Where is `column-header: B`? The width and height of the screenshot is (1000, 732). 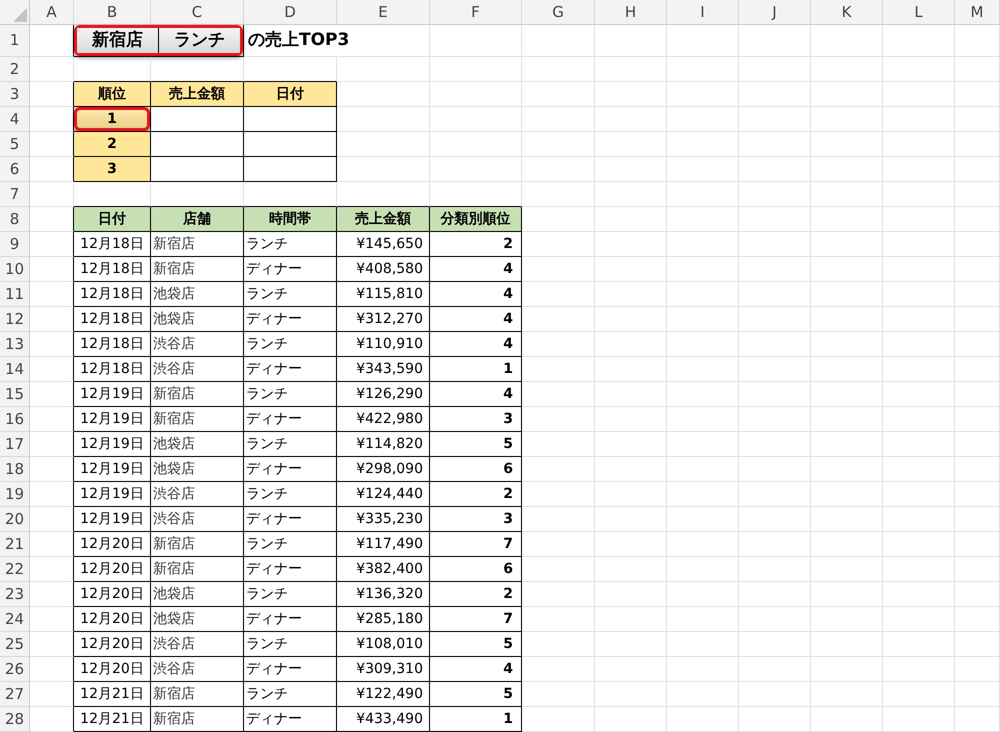
column-header: B is located at coordinates (112, 12).